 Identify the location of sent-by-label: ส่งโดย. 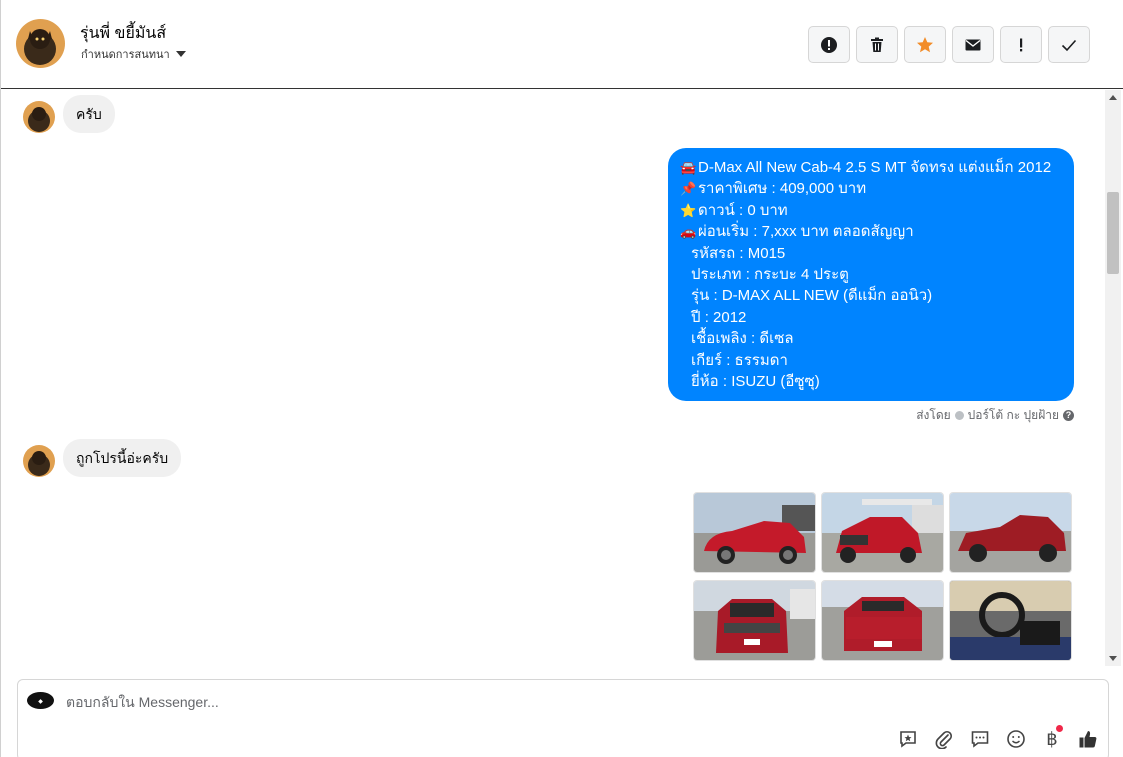
(933, 415).